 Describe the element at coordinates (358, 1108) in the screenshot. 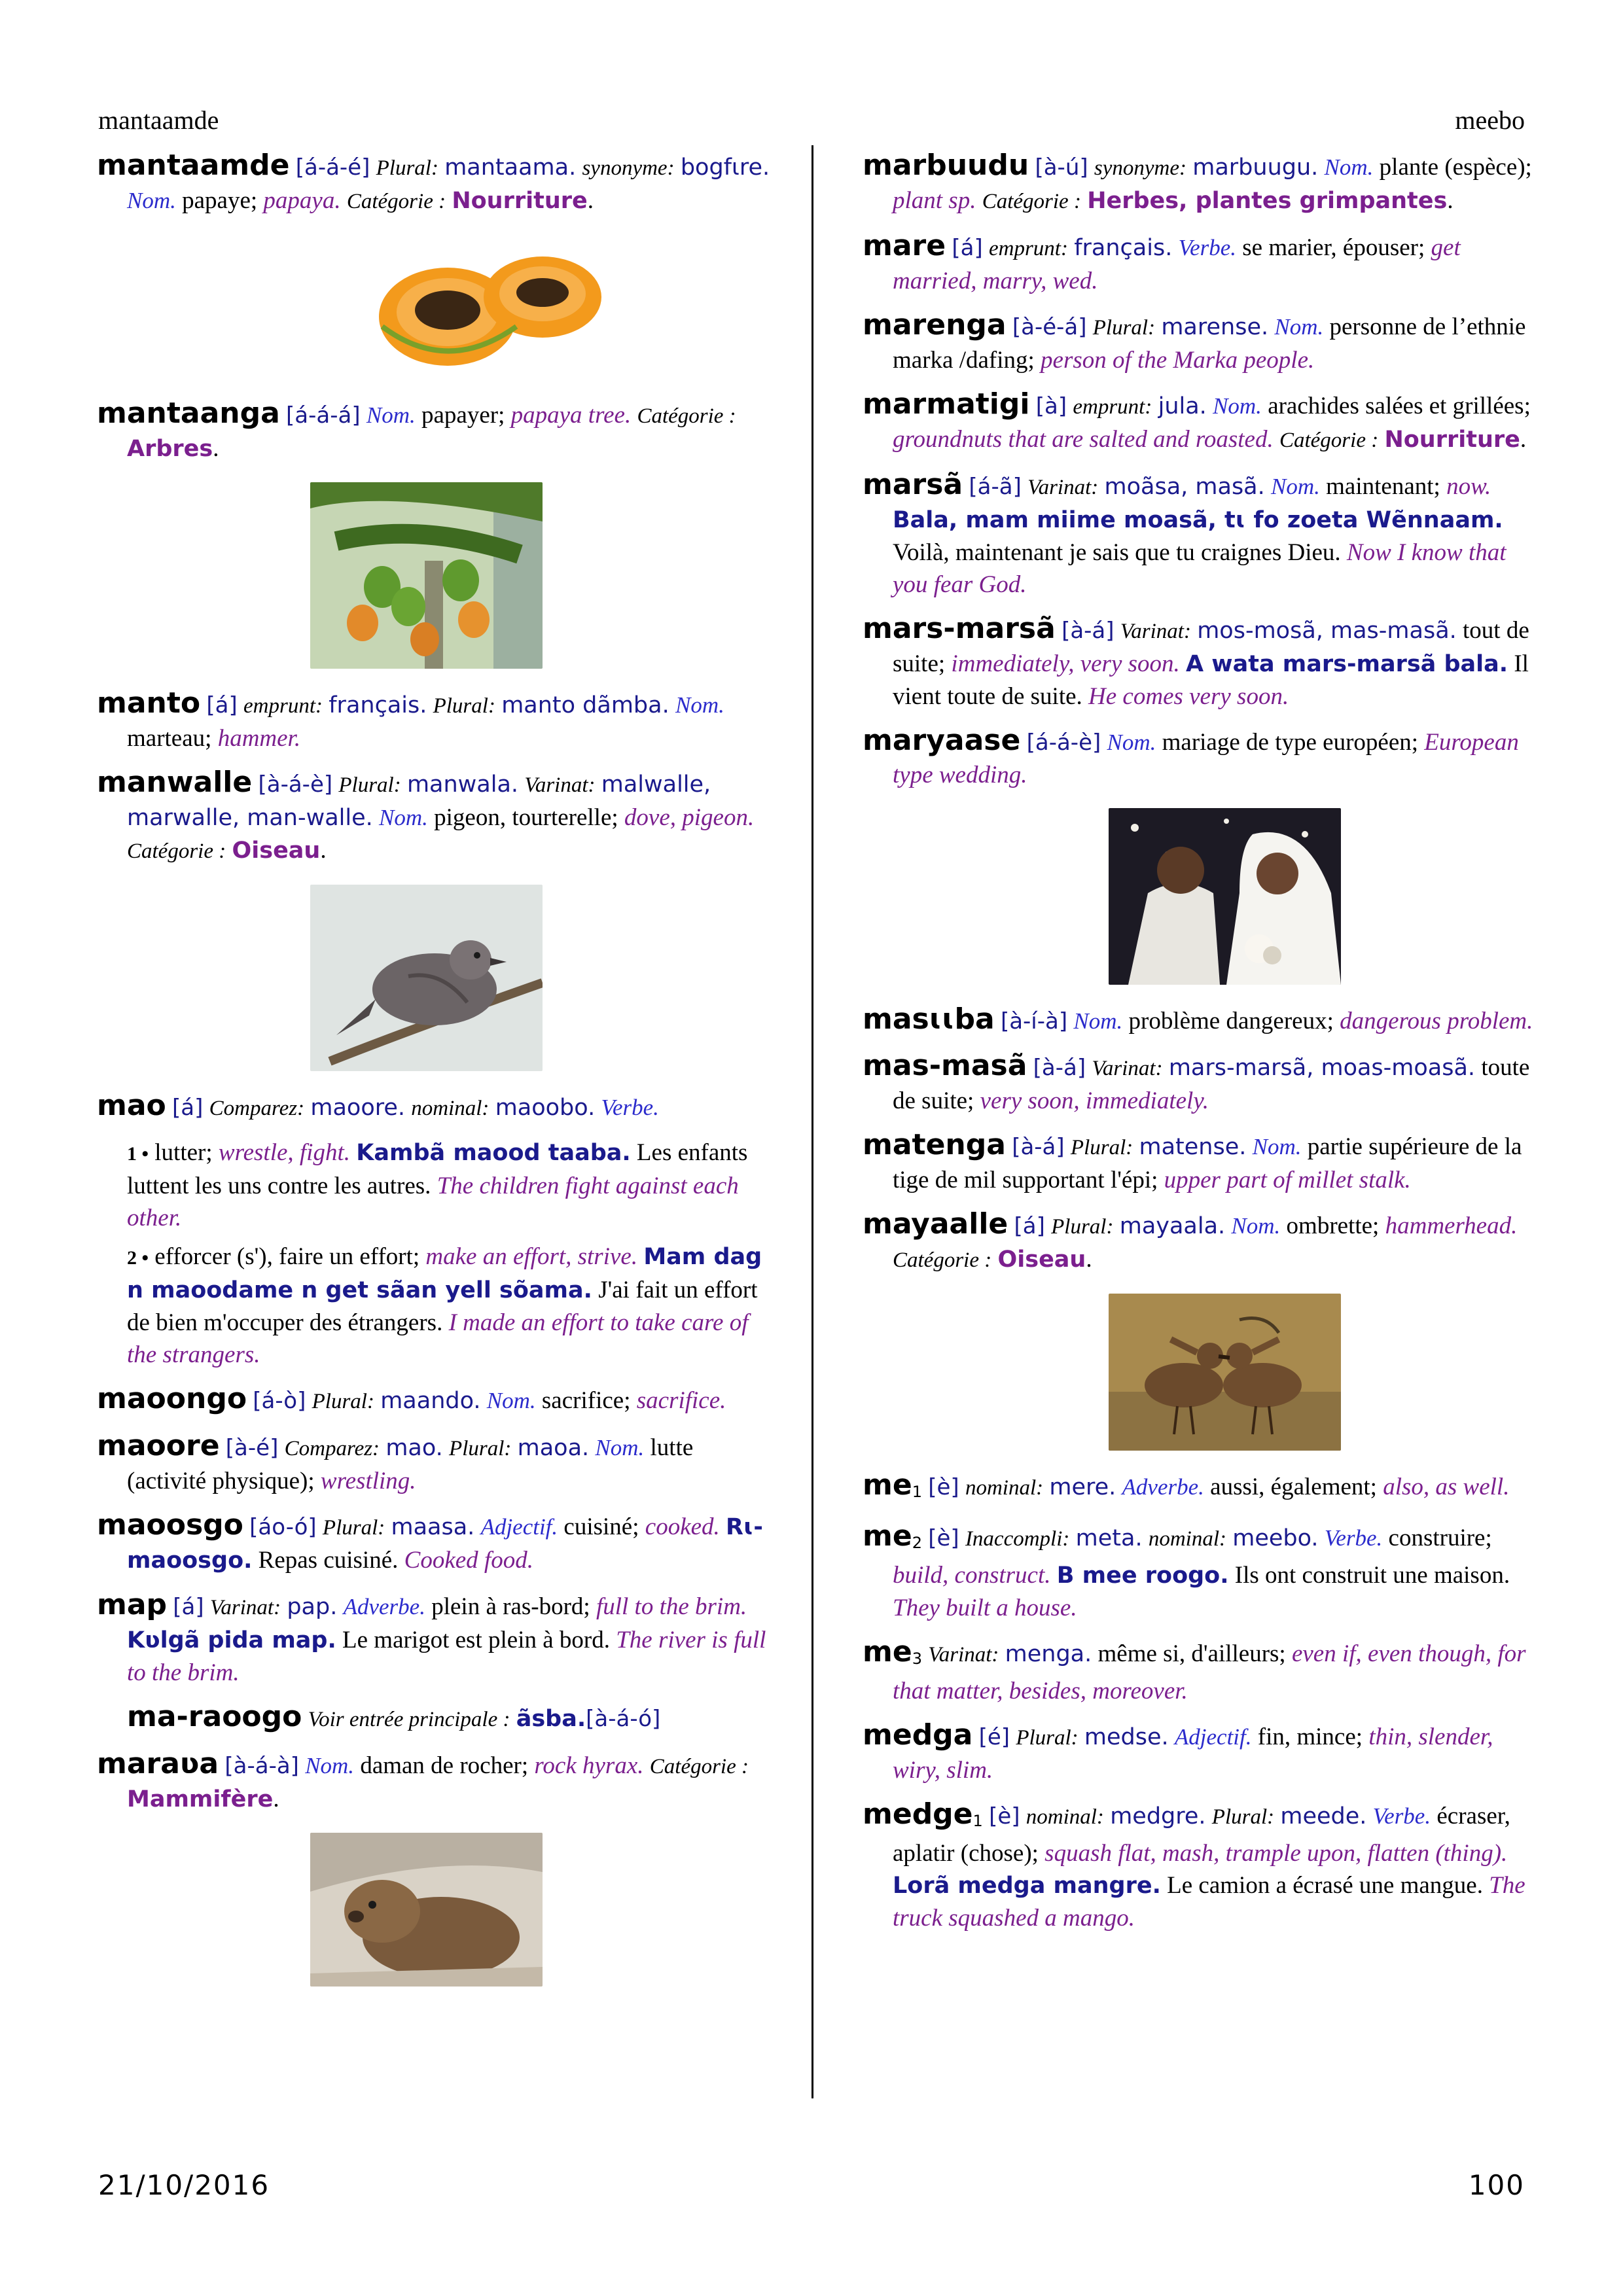

I see `compare-form: maoore.` at that location.